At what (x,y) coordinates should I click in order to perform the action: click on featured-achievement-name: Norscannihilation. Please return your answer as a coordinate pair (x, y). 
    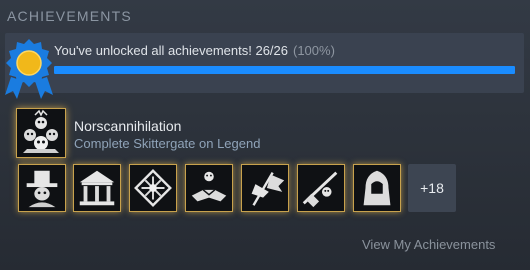
    Looking at the image, I should click on (128, 126).